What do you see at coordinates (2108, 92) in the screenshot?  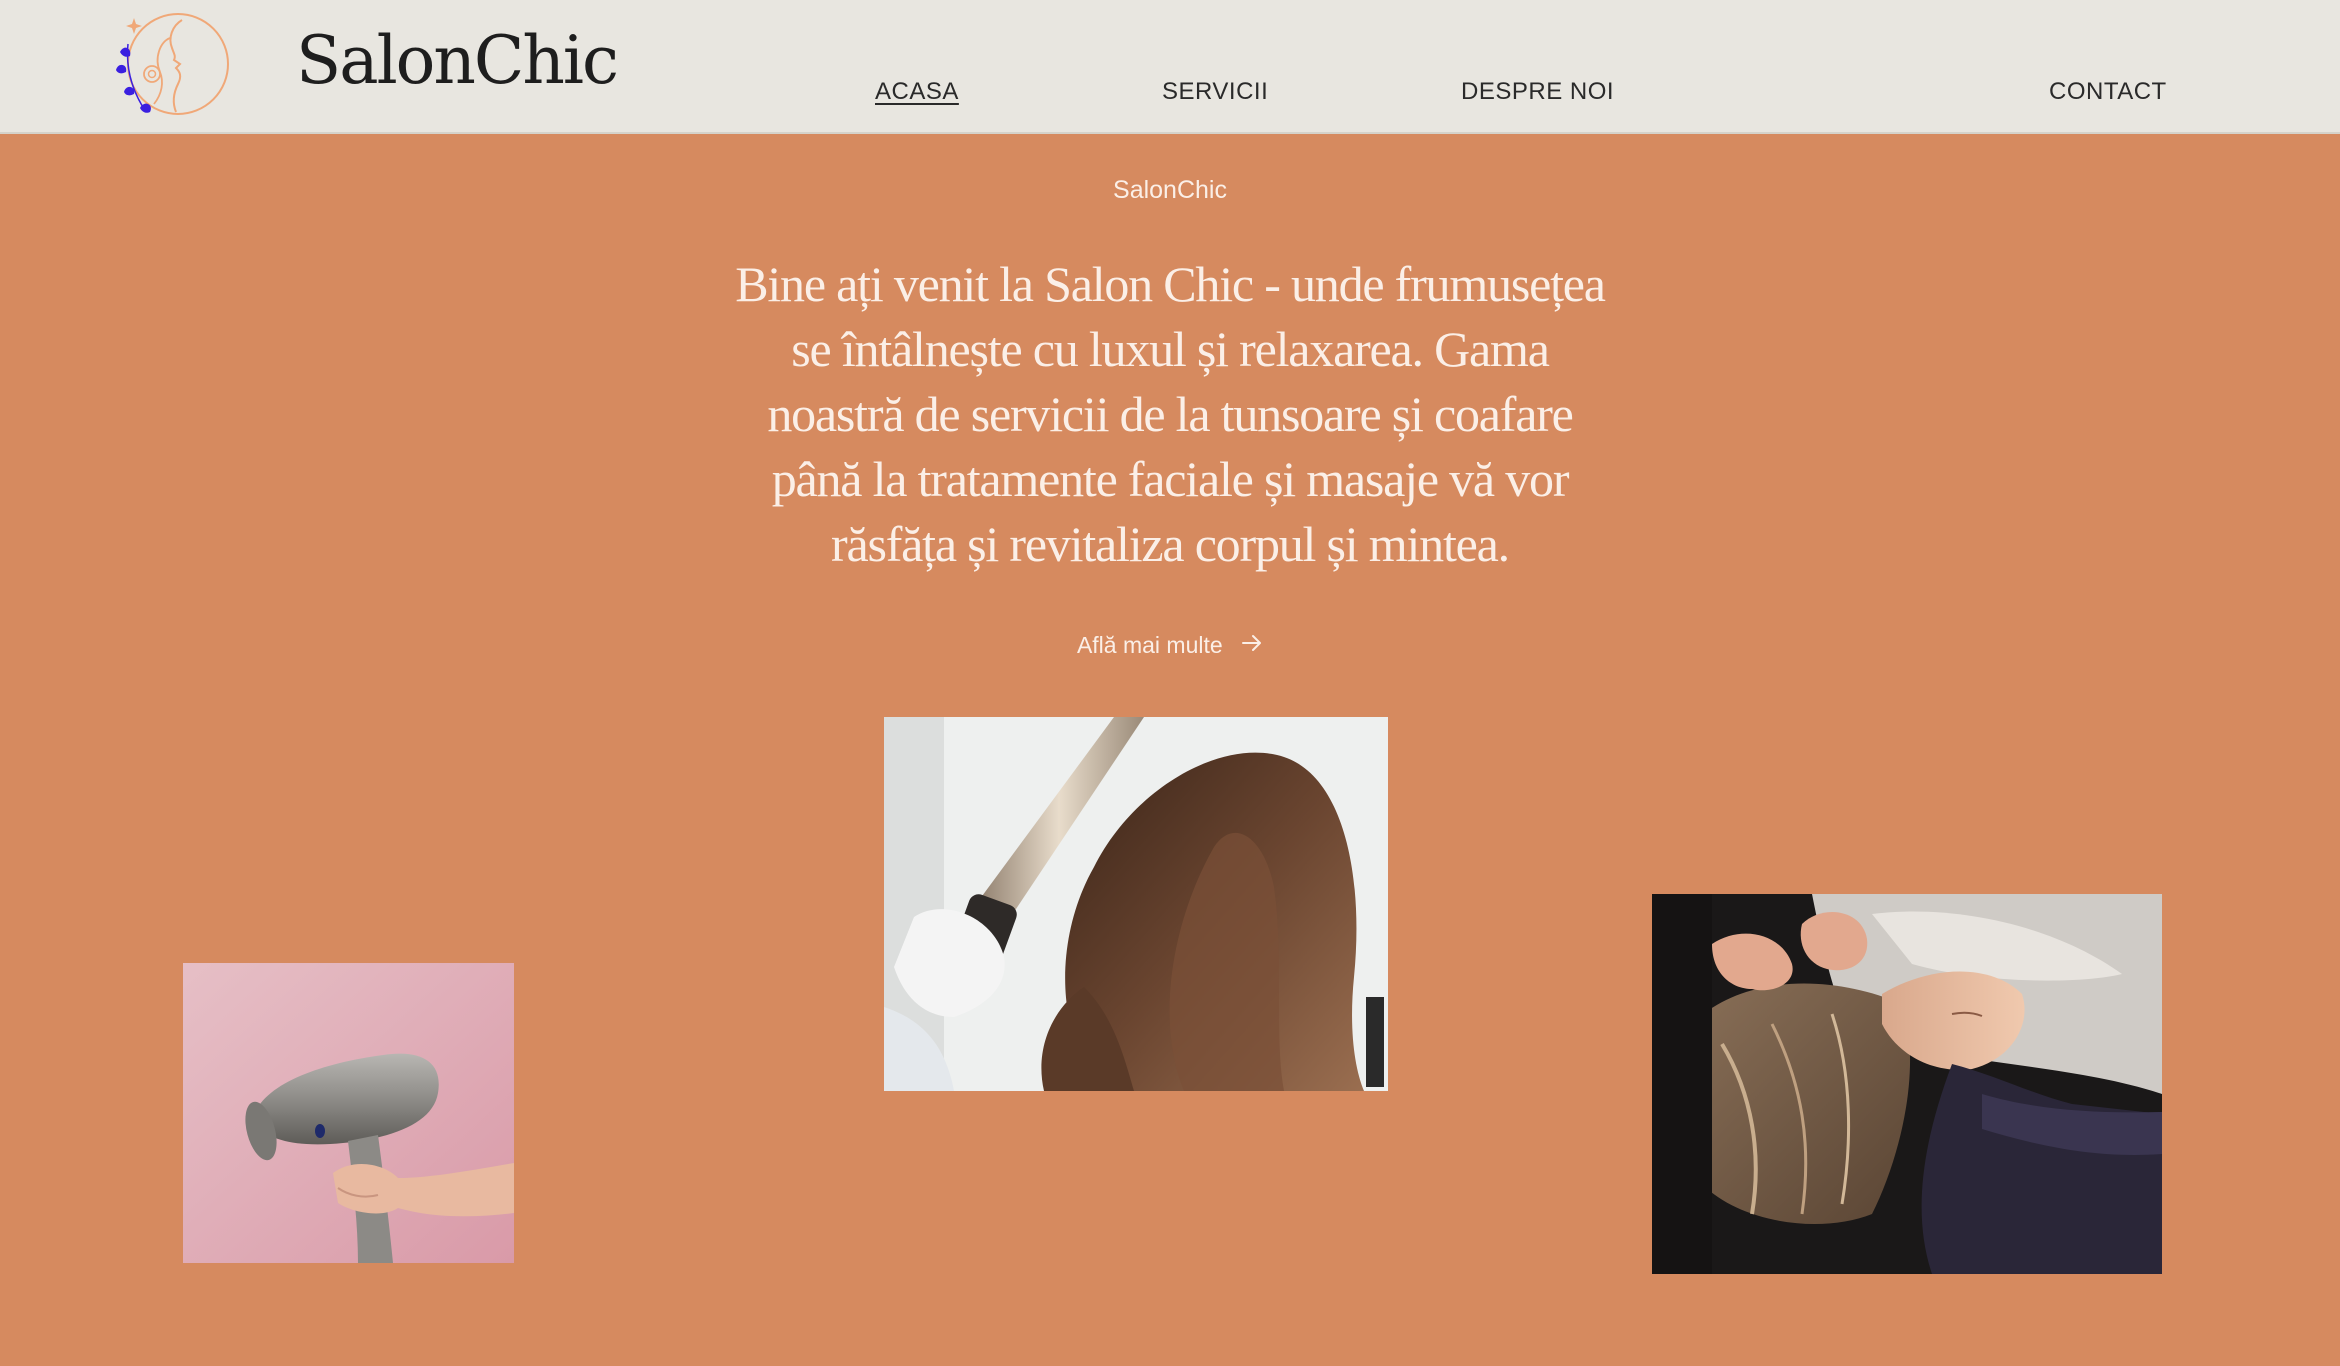 I see `nav-item-contact: CONTACT` at bounding box center [2108, 92].